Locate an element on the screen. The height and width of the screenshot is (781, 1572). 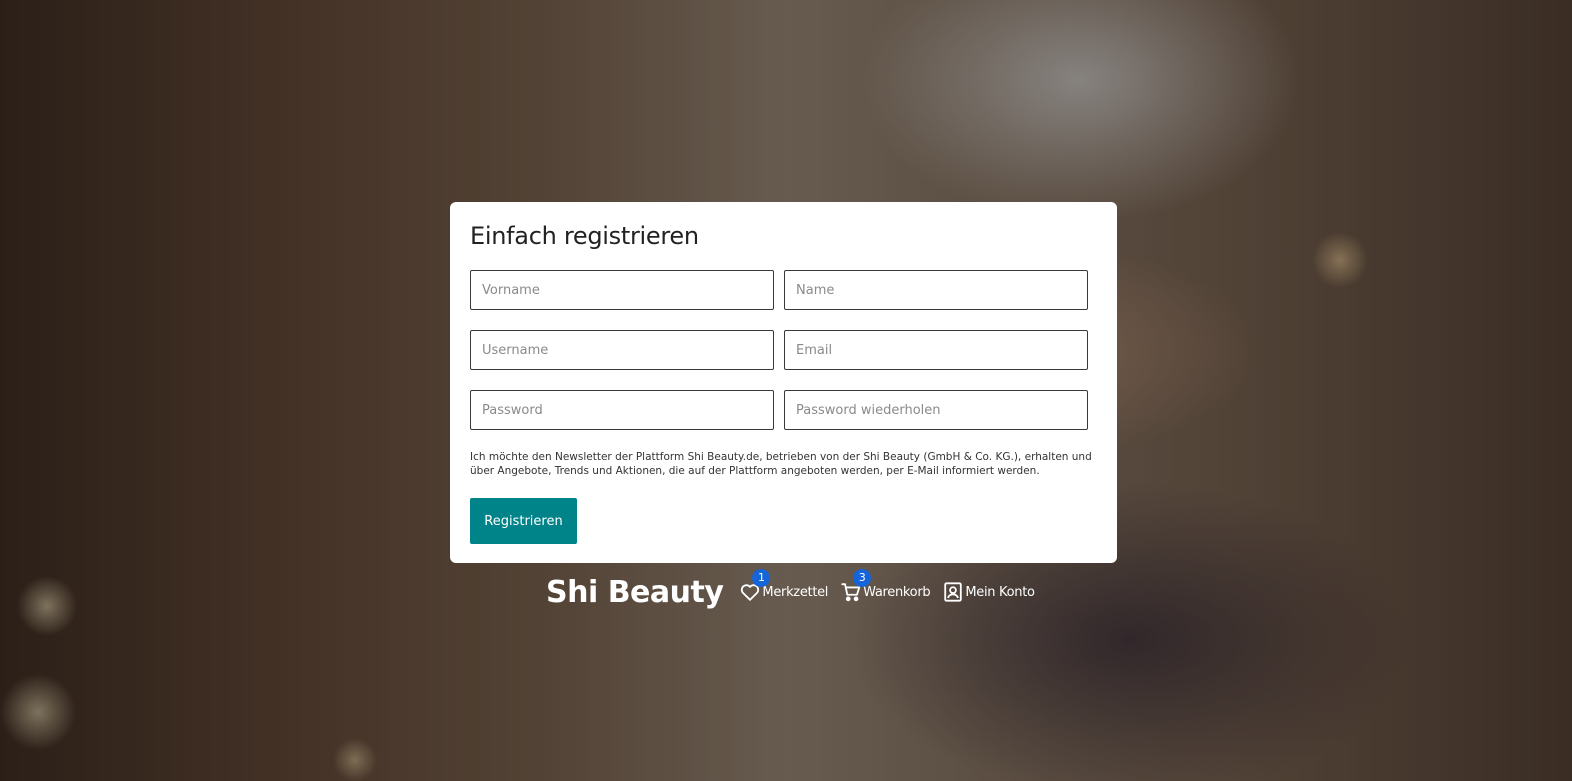
vorname-field is located at coordinates (622, 290).